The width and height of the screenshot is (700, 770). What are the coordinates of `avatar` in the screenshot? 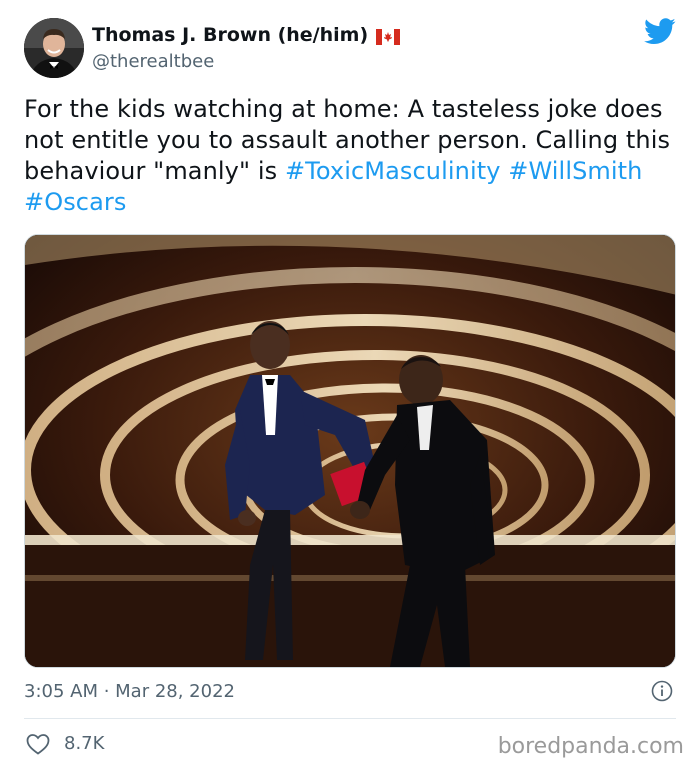 It's located at (54, 48).